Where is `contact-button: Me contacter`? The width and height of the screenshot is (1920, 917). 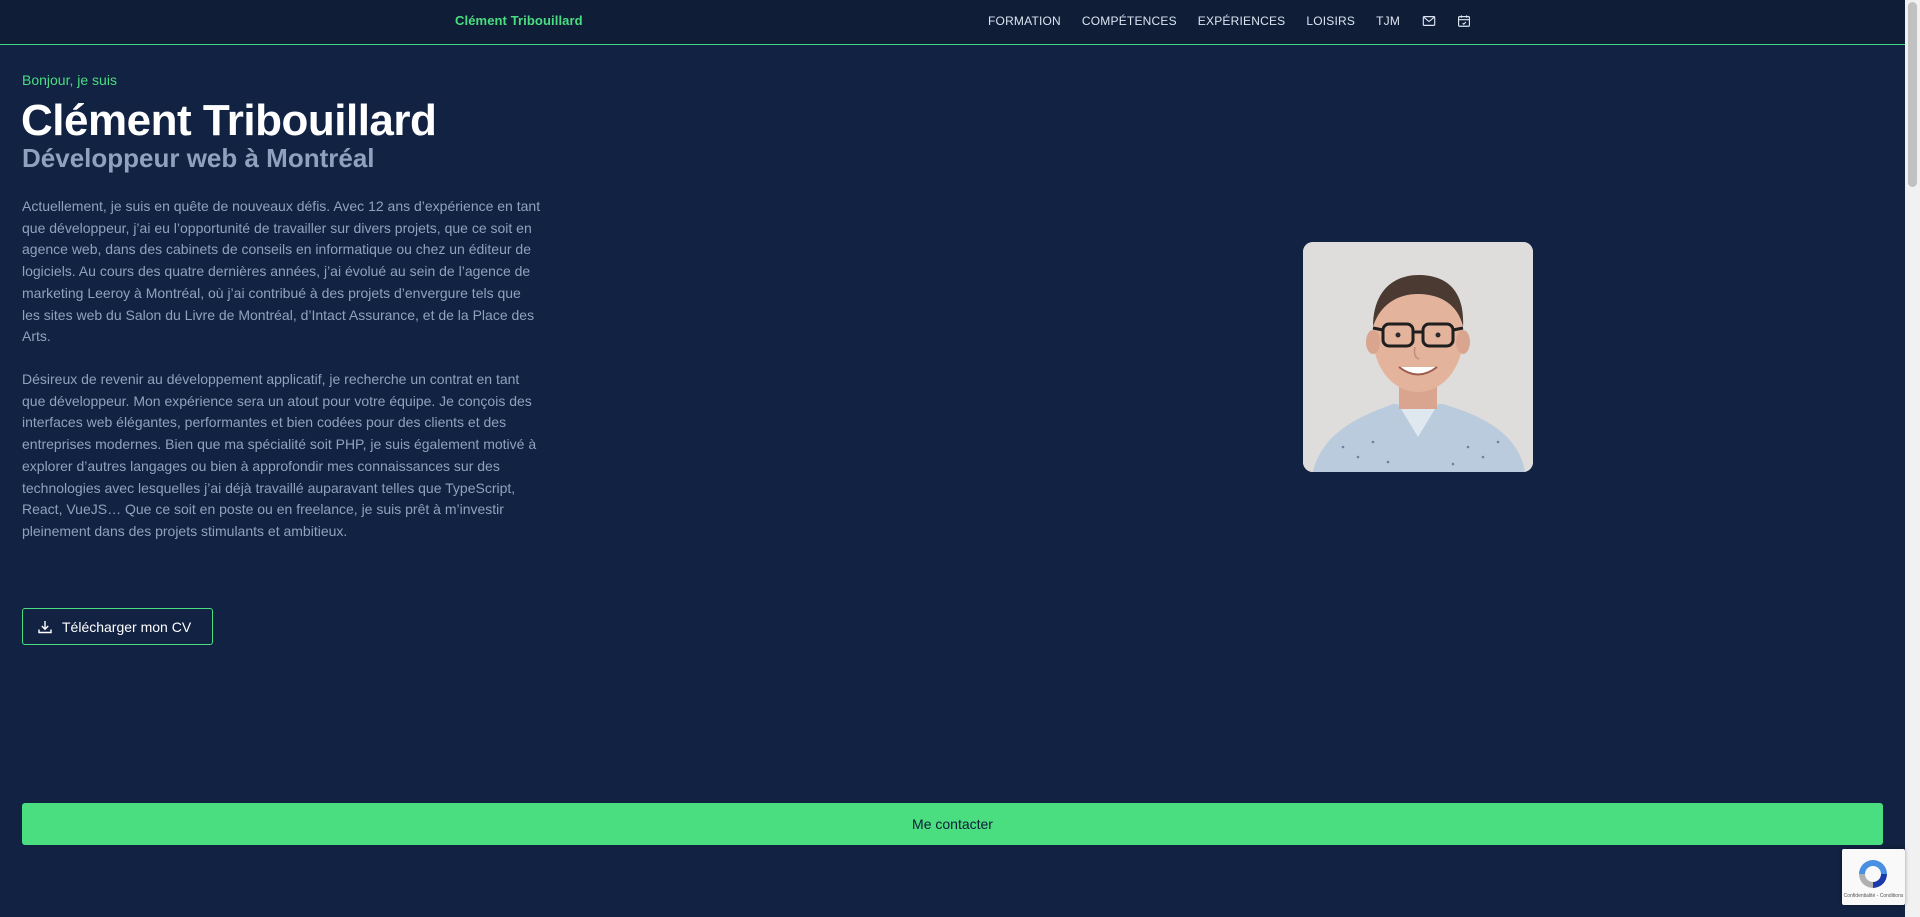
contact-button: Me contacter is located at coordinates (952, 824).